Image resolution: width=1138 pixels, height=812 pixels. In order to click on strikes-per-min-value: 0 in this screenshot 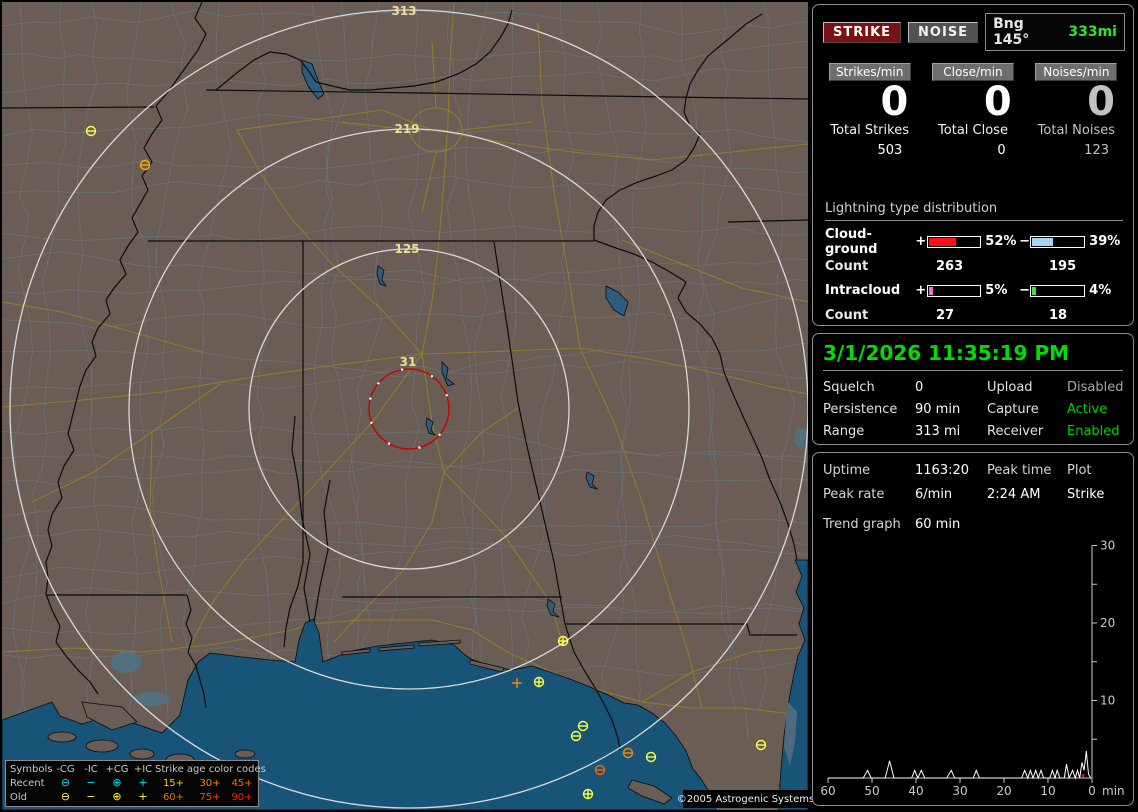, I will do `click(894, 102)`.